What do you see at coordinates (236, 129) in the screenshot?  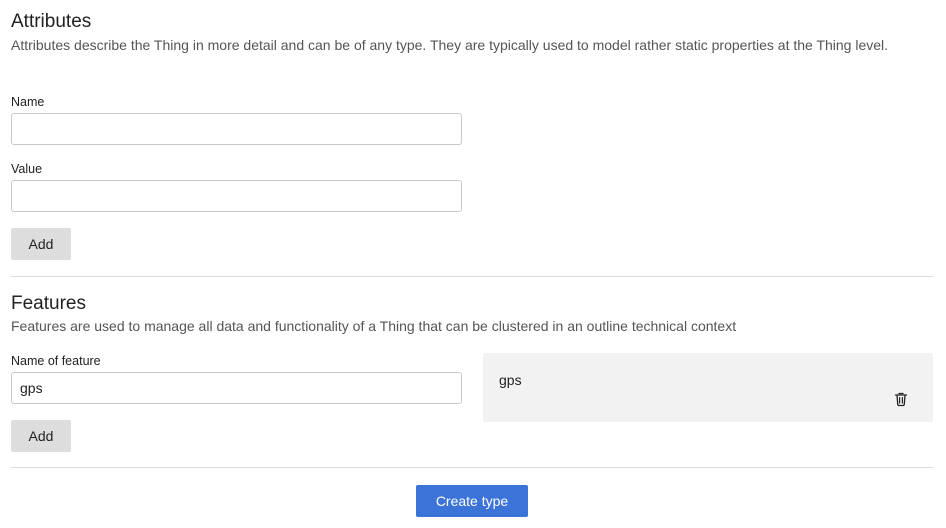 I see `attribute-name-input` at bounding box center [236, 129].